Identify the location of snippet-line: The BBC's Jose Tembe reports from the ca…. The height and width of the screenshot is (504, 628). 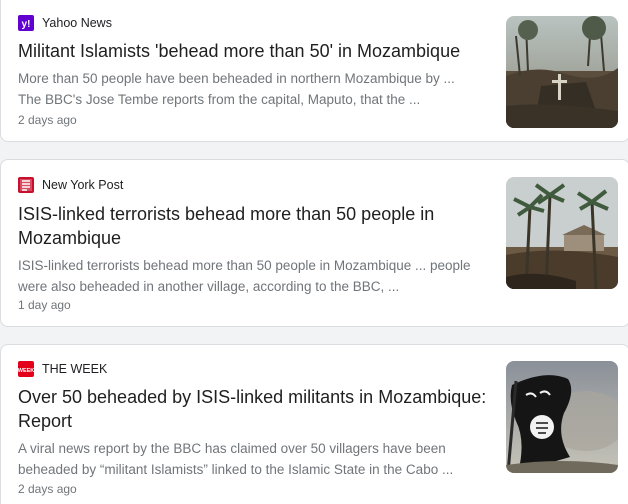
(219, 99).